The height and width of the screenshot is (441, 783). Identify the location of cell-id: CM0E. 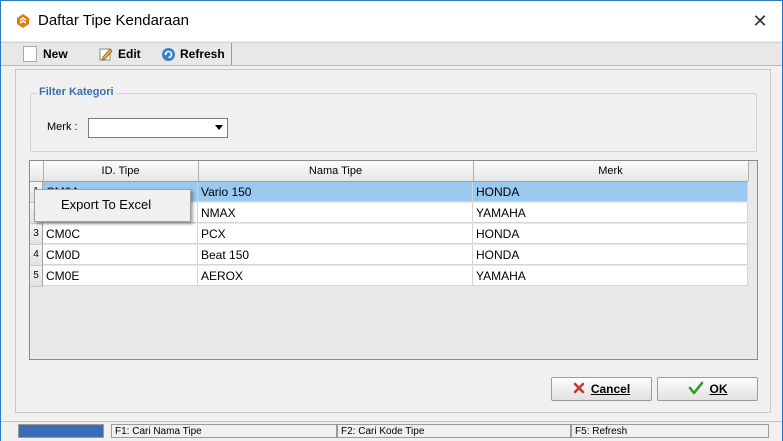
(120, 276).